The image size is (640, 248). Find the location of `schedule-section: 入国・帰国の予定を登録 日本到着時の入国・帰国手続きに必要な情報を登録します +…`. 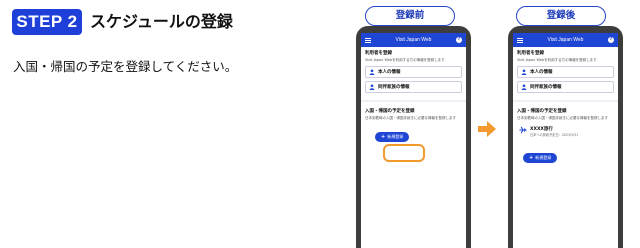

schedule-section: 入国・帰国の予定を登録 日本到着時の入国・帰国手続きに必要な情報を登録します +… is located at coordinates (413, 123).